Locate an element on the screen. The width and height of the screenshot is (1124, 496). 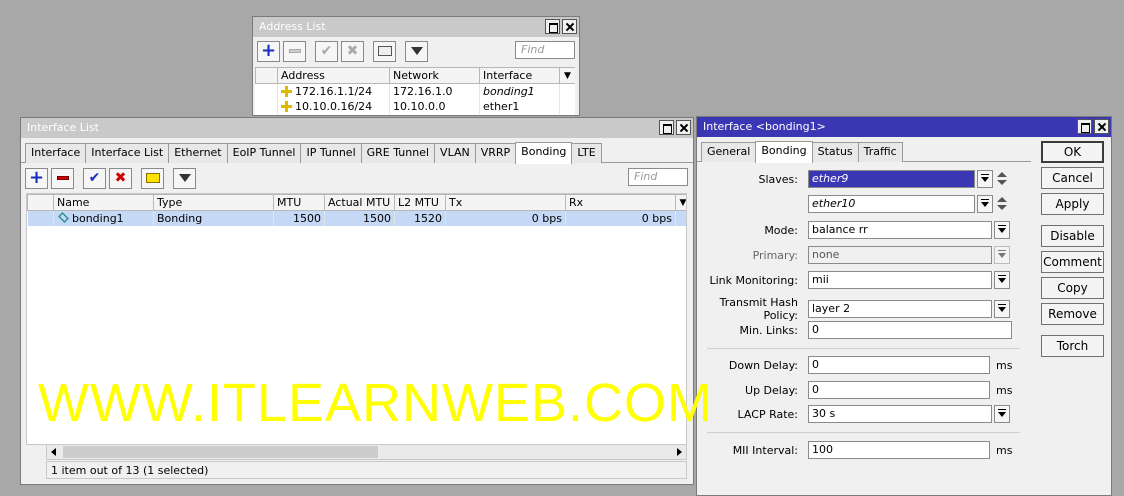
lacp-rate-dropdown-icon is located at coordinates (1002, 414).